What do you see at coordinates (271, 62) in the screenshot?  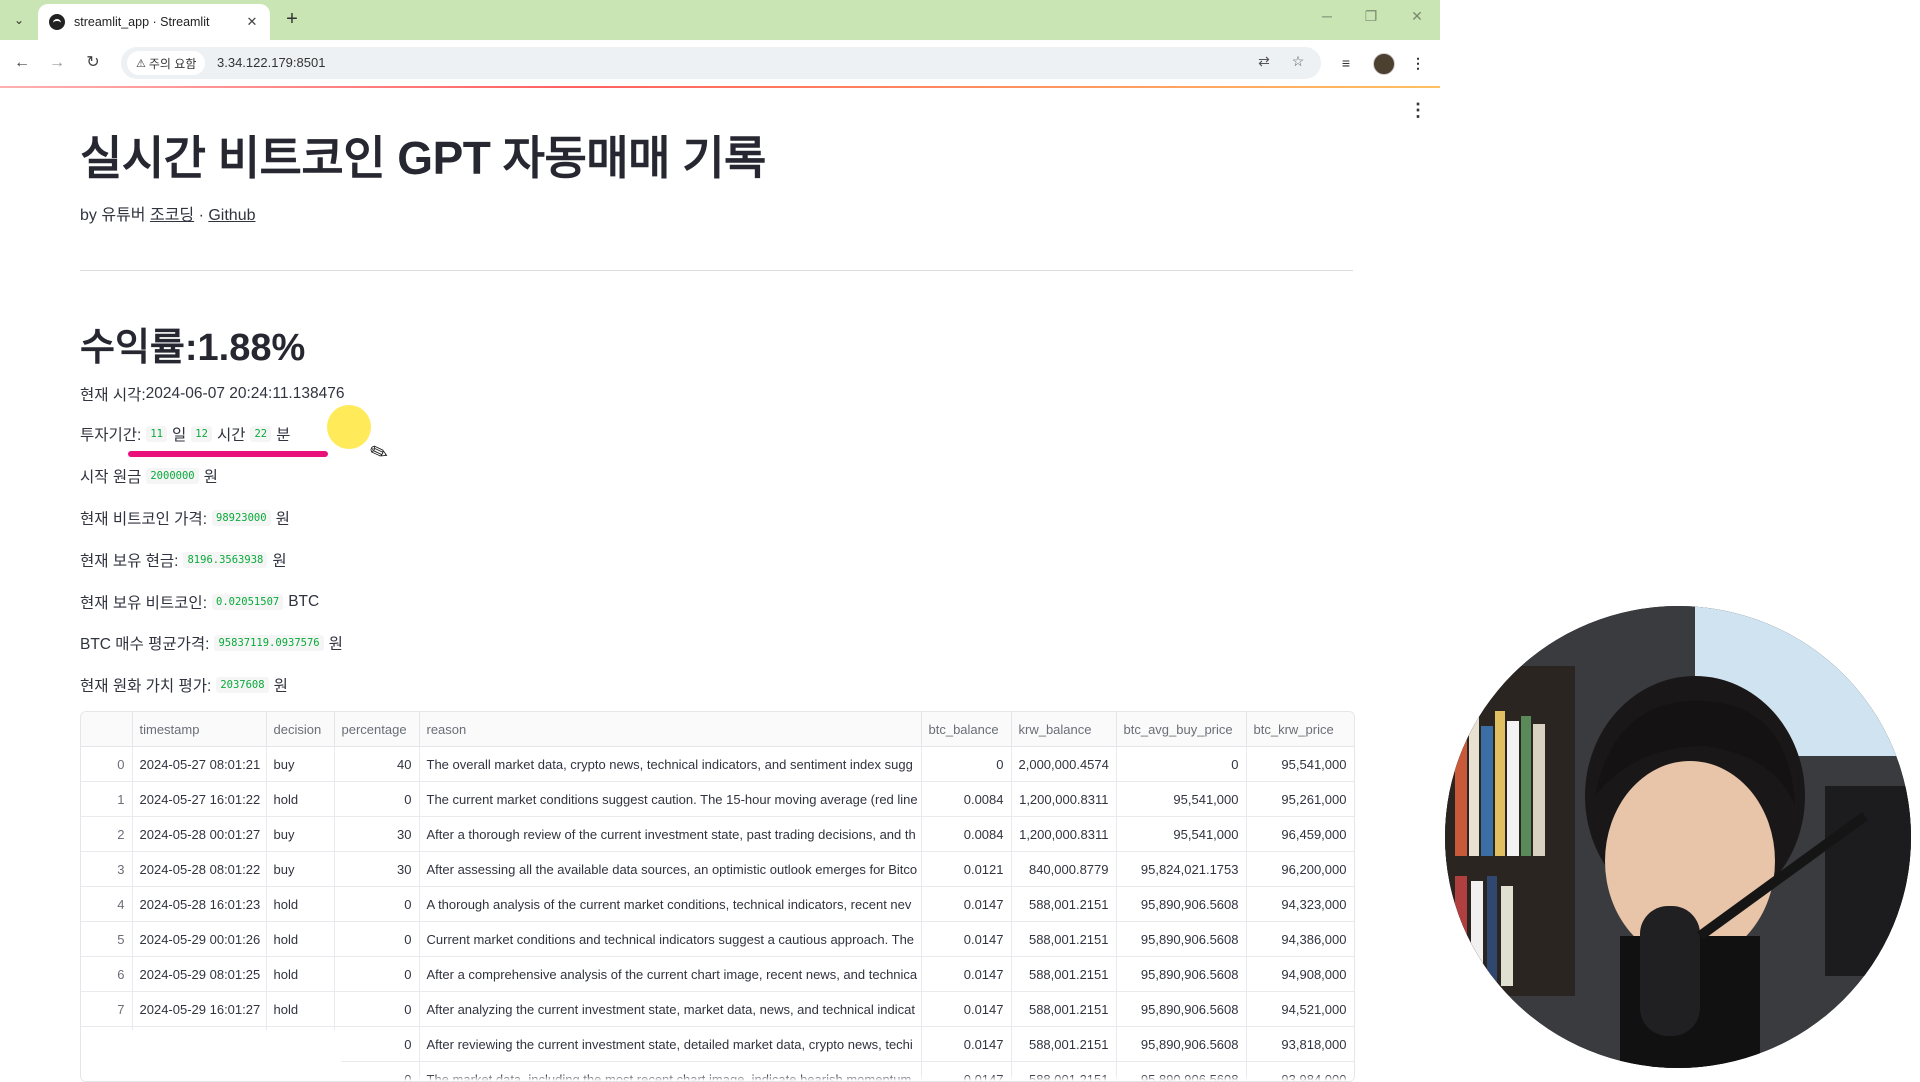 I see `url-text: 3.34.122.179:8501` at bounding box center [271, 62].